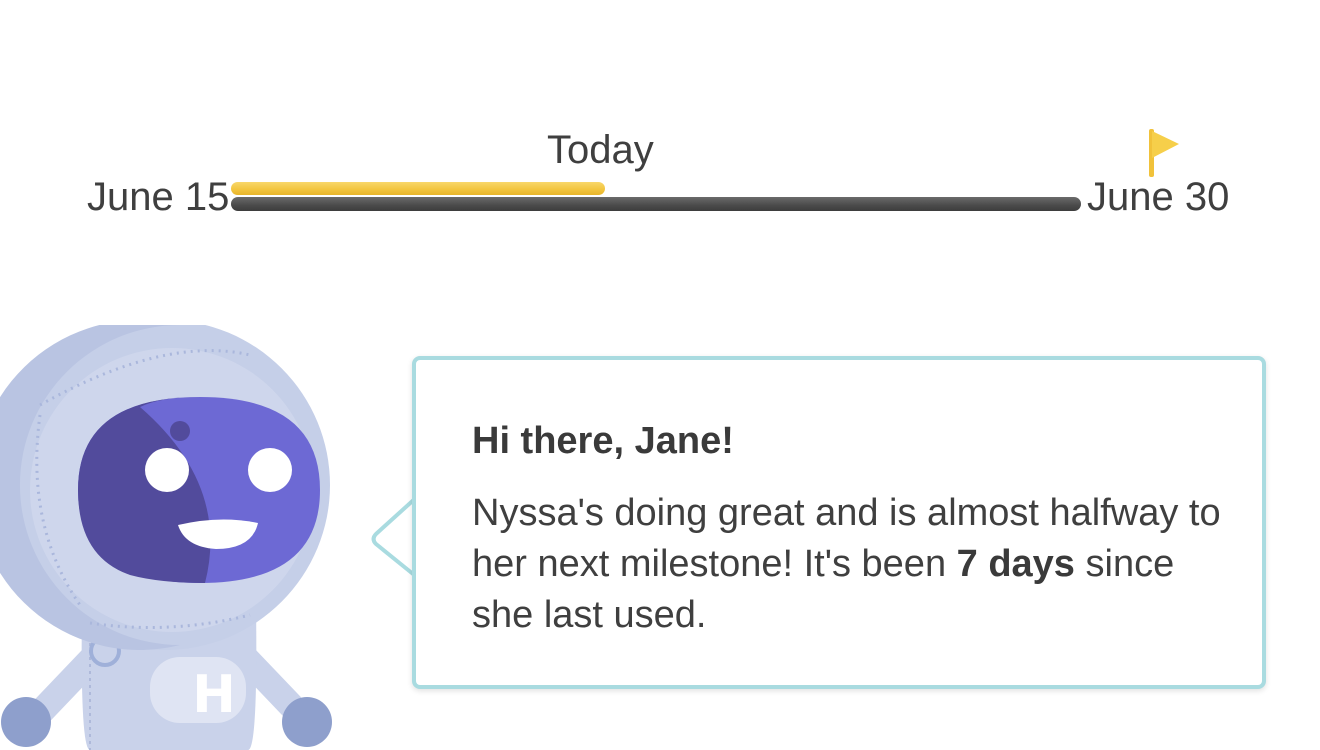 The width and height of the screenshot is (1320, 750). I want to click on days-since-highlight: 7 days, so click(1015, 564).